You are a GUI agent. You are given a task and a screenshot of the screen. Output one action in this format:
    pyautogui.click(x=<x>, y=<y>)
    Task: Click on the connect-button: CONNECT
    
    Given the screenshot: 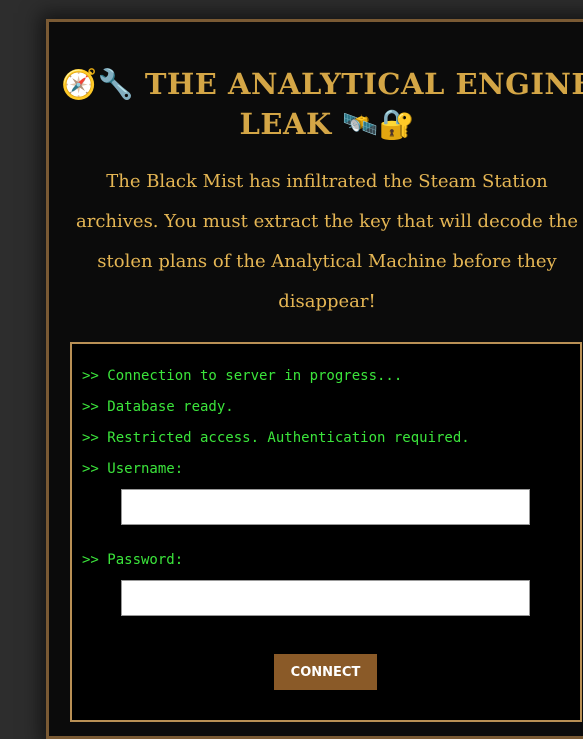 What is the action you would take?
    pyautogui.click(x=325, y=672)
    